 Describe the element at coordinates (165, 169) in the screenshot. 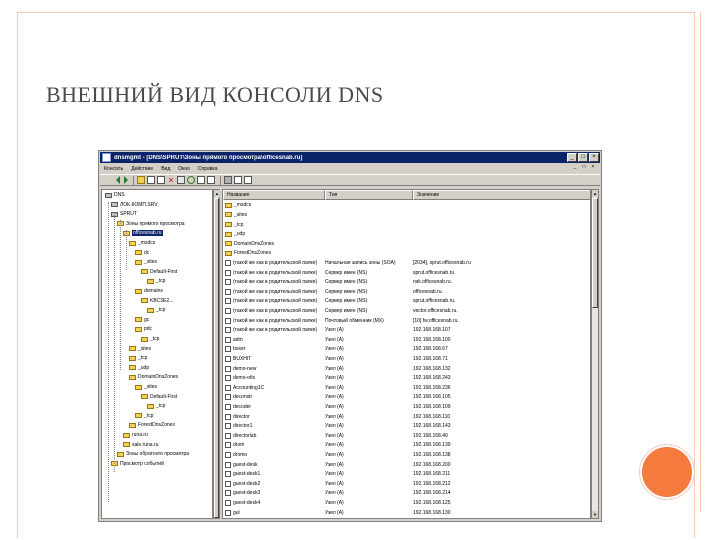

I see `menu-item: Вид` at that location.